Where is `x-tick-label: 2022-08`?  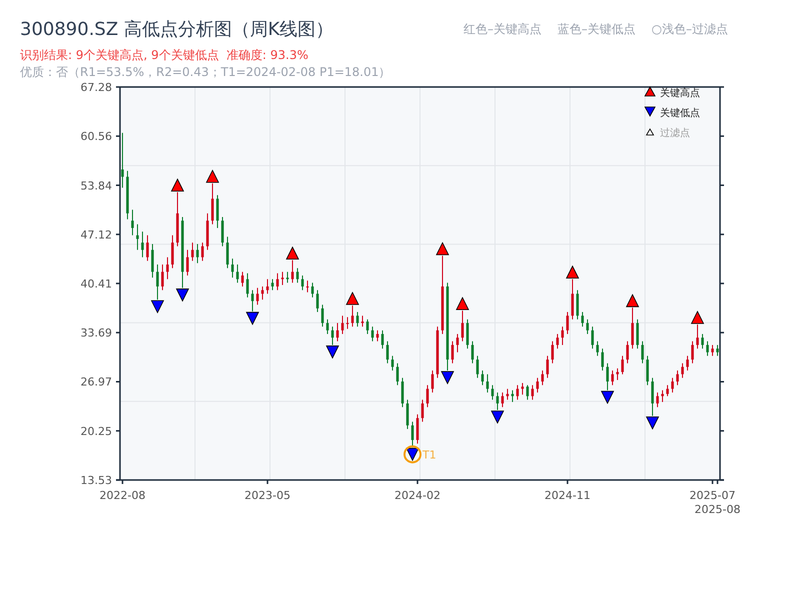 x-tick-label: 2022-08 is located at coordinates (123, 495).